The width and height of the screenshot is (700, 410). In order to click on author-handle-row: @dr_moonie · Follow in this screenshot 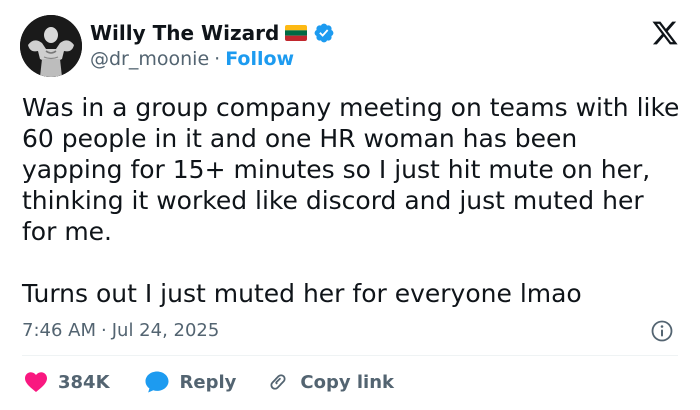, I will do `click(192, 59)`.